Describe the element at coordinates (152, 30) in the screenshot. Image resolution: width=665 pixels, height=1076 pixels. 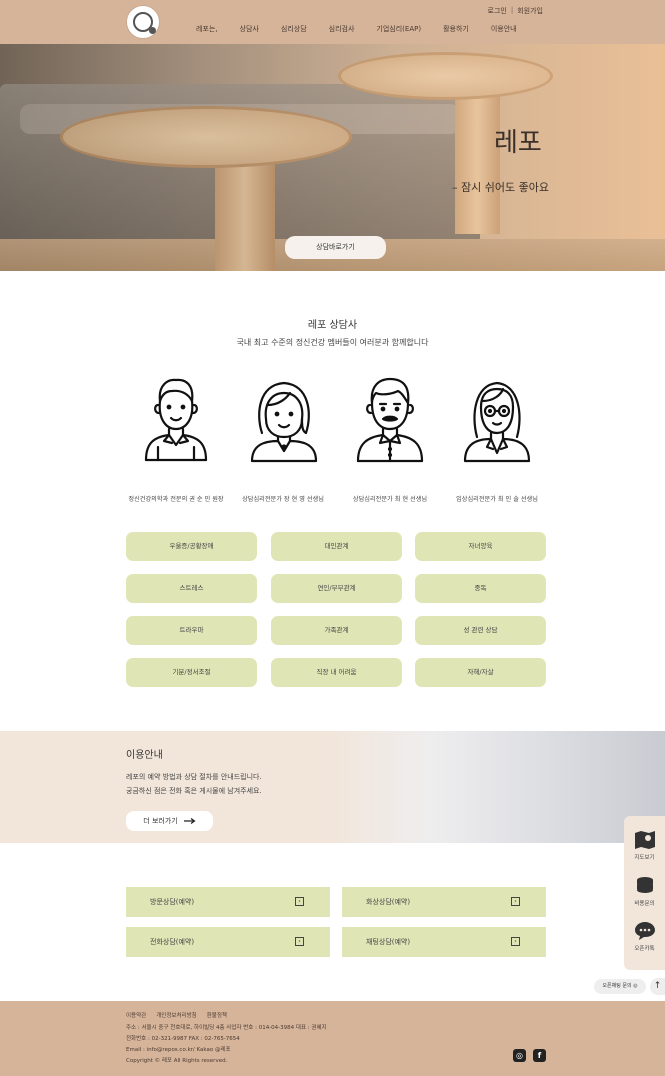
I see `logo-dot` at that location.